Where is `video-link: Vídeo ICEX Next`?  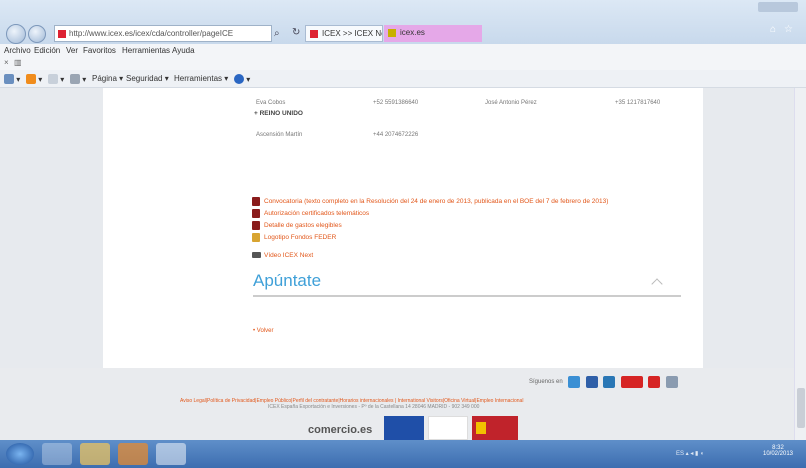 video-link: Vídeo ICEX Next is located at coordinates (282, 255).